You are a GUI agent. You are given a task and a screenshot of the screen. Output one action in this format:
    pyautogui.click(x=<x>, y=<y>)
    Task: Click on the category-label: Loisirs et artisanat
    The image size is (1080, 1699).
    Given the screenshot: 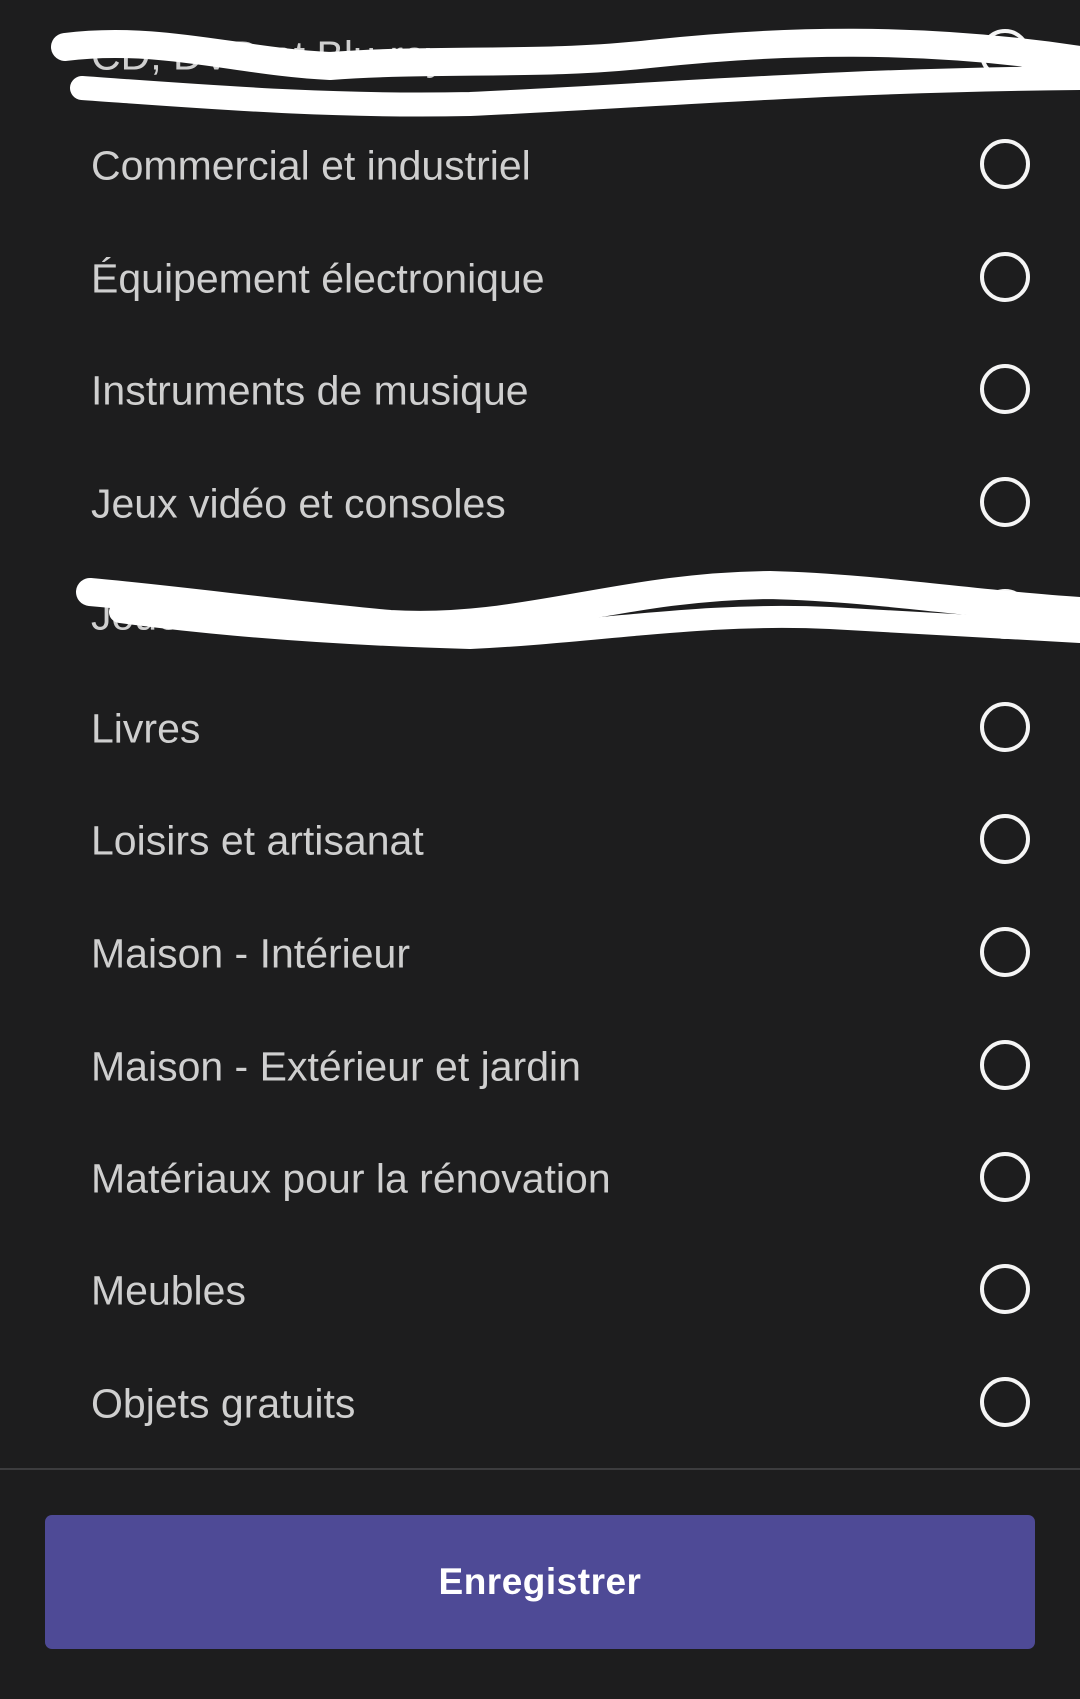 What is the action you would take?
    pyautogui.click(x=257, y=840)
    